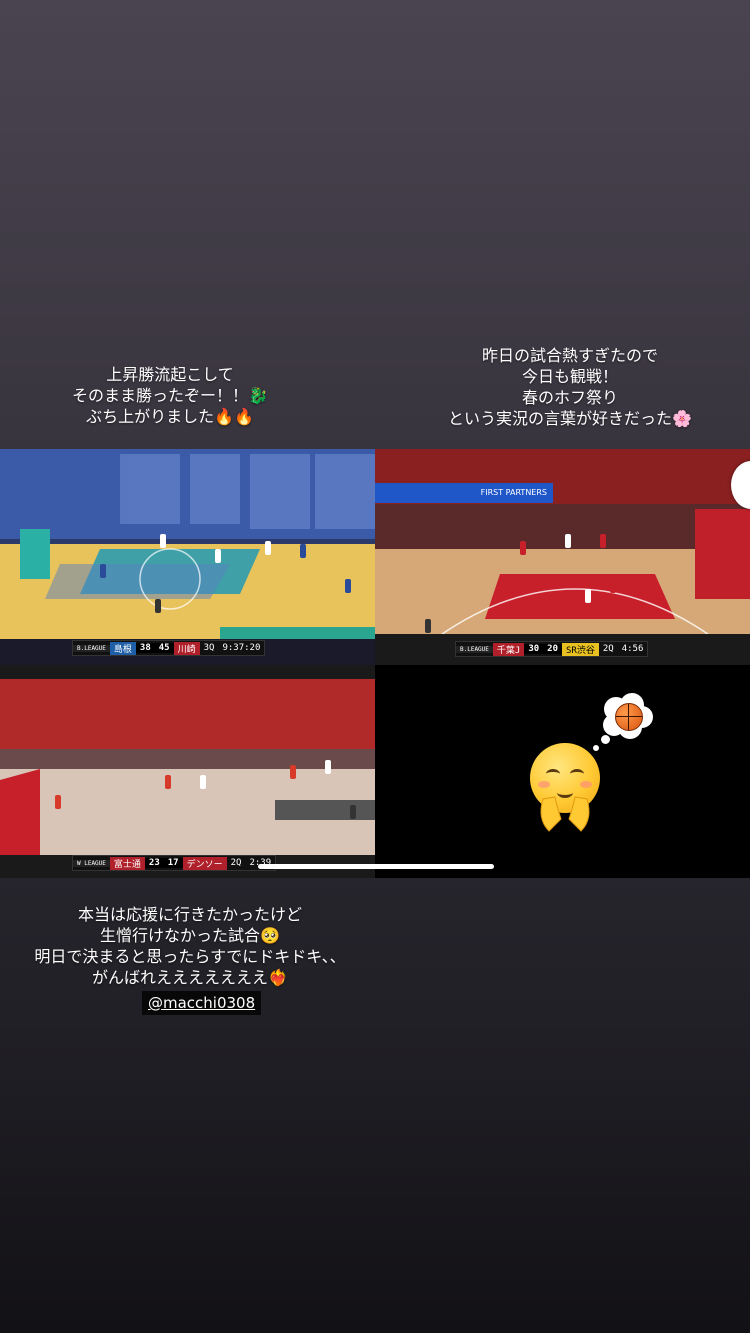  What do you see at coordinates (150, 416) in the screenshot?
I see `caption-left-line3: ぶち上がりました` at bounding box center [150, 416].